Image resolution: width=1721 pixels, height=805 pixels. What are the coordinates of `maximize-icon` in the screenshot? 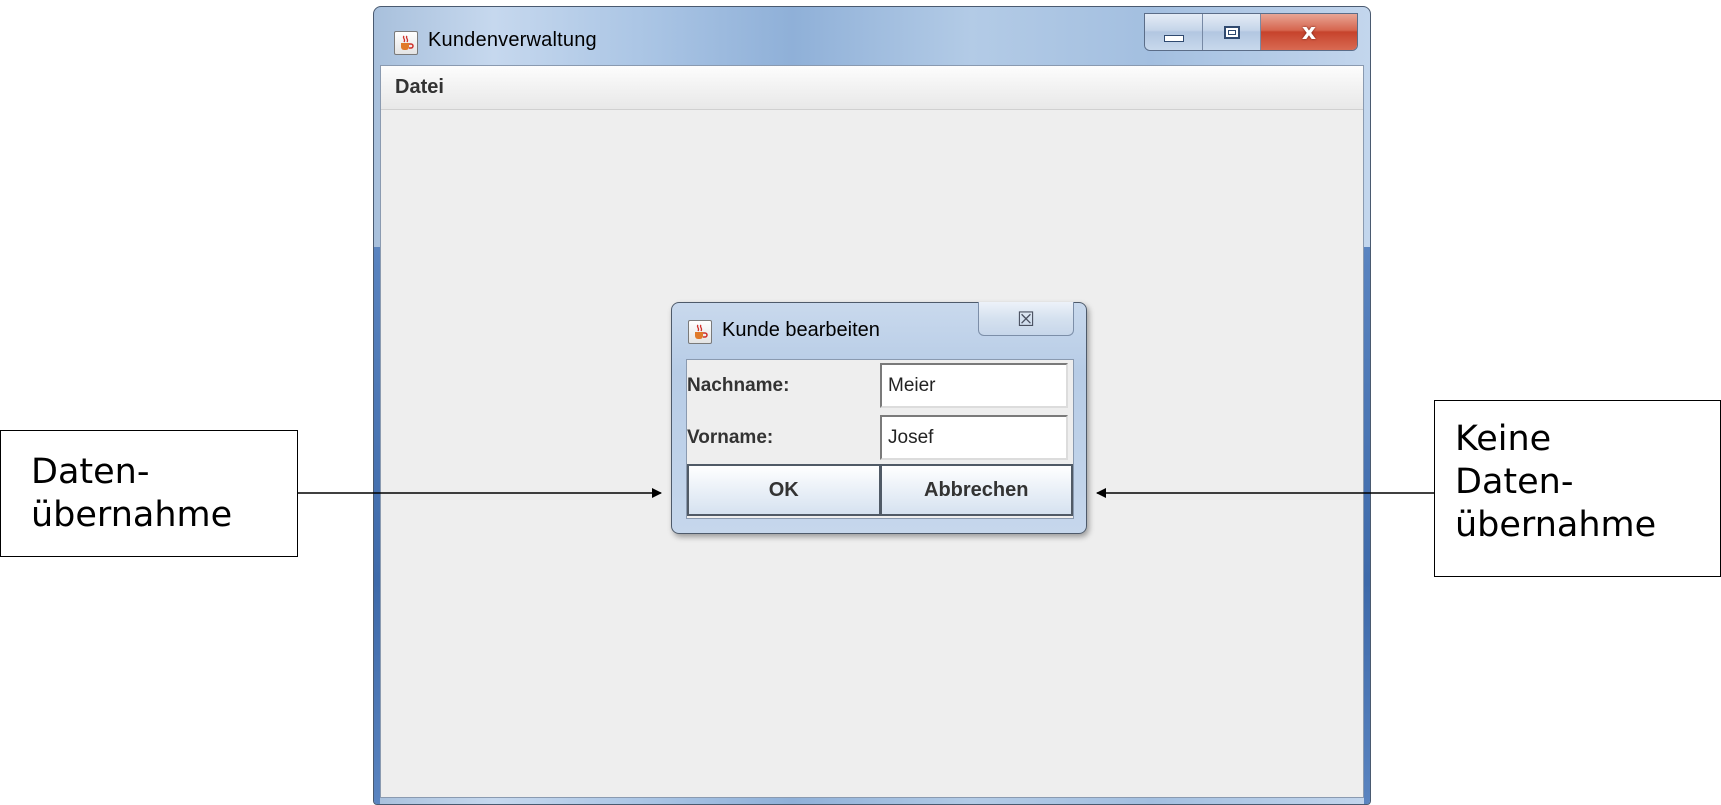 It's located at (1231, 32).